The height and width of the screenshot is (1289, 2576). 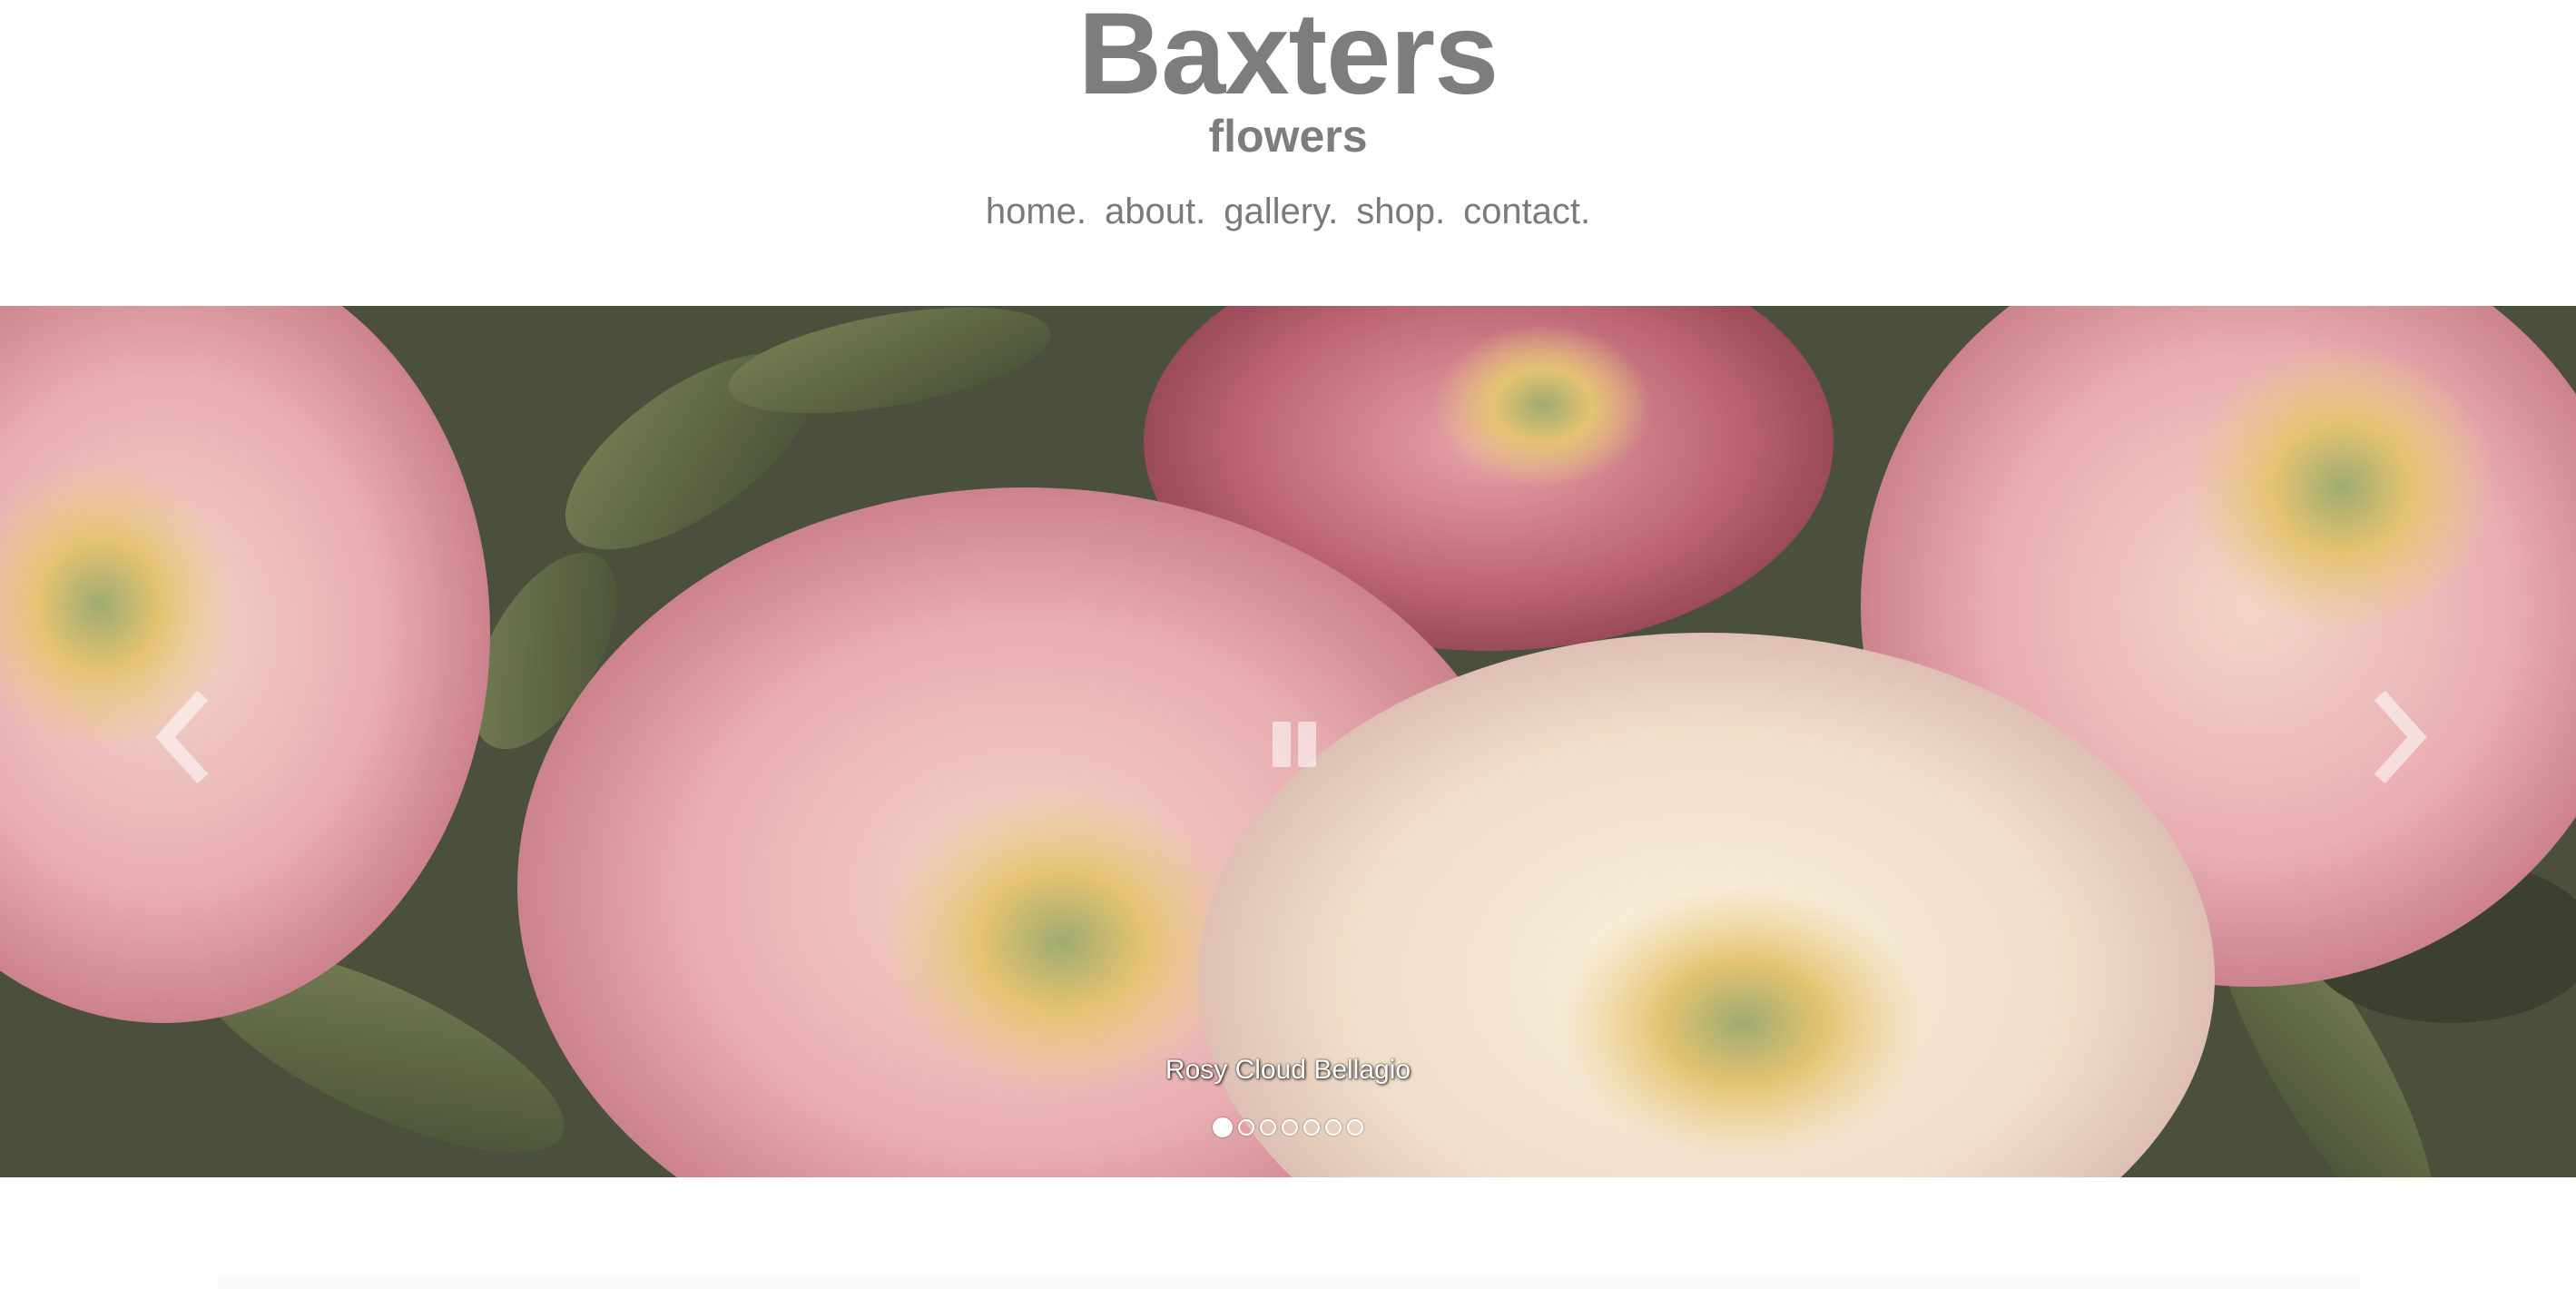 What do you see at coordinates (1155, 212) in the screenshot?
I see `nav-about: about.` at bounding box center [1155, 212].